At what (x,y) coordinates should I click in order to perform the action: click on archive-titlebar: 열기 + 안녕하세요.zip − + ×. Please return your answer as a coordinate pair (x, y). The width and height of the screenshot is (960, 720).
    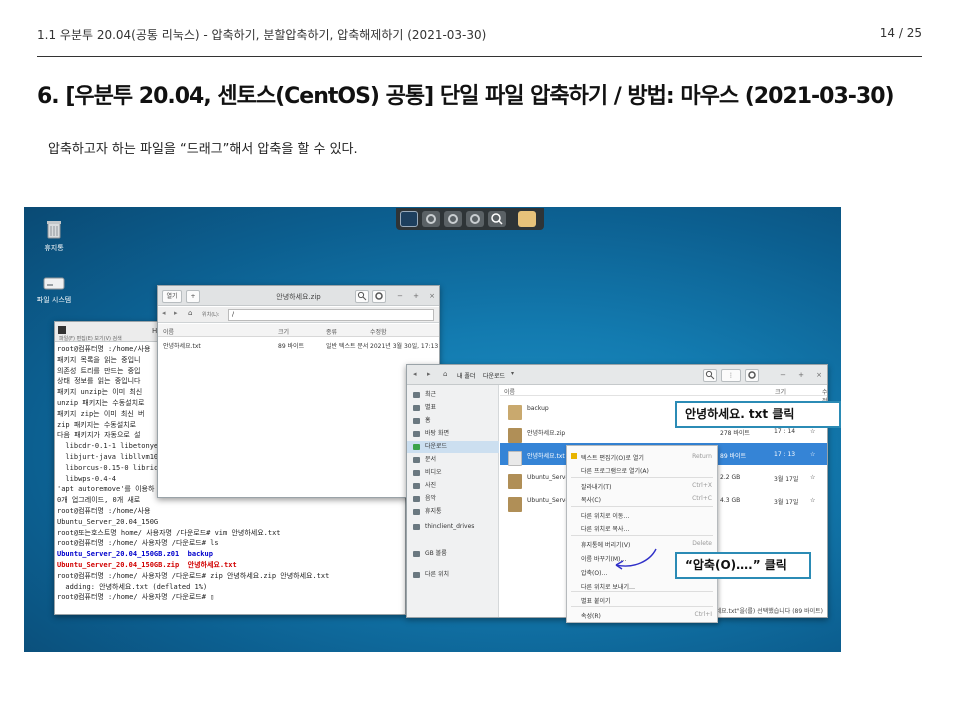
    Looking at the image, I should click on (298, 296).